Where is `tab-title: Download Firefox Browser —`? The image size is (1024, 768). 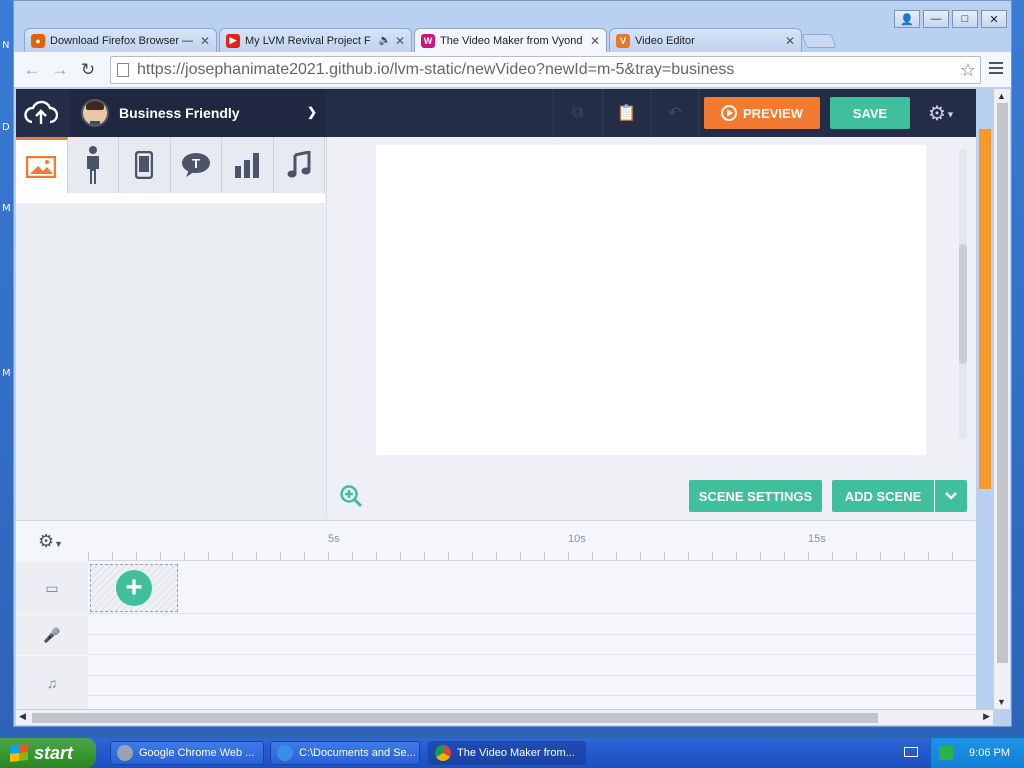
tab-title: Download Firefox Browser — is located at coordinates (122, 40).